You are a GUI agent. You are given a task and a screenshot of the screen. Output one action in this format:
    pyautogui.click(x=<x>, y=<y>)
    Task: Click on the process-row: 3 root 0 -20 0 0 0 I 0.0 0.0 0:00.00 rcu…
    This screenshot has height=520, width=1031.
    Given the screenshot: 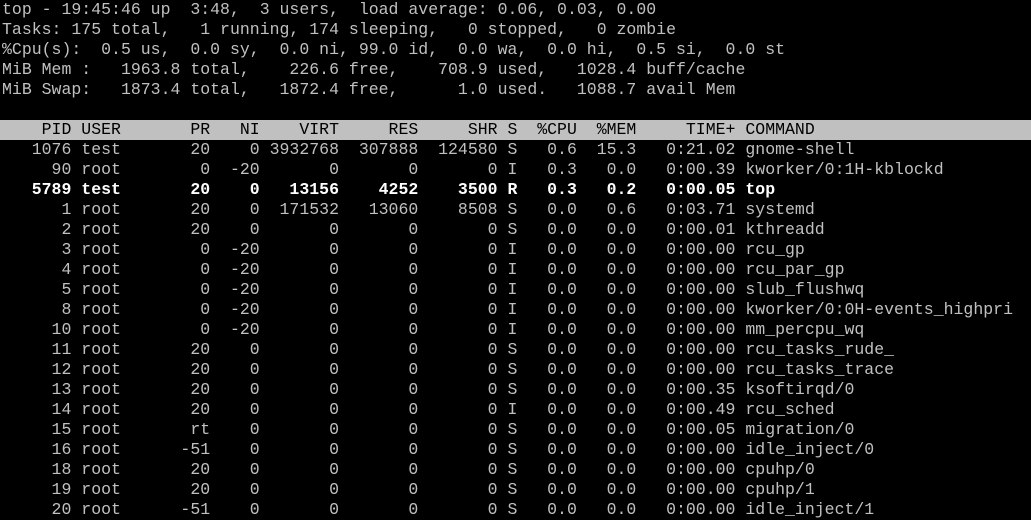 What is the action you would take?
    pyautogui.click(x=403, y=249)
    